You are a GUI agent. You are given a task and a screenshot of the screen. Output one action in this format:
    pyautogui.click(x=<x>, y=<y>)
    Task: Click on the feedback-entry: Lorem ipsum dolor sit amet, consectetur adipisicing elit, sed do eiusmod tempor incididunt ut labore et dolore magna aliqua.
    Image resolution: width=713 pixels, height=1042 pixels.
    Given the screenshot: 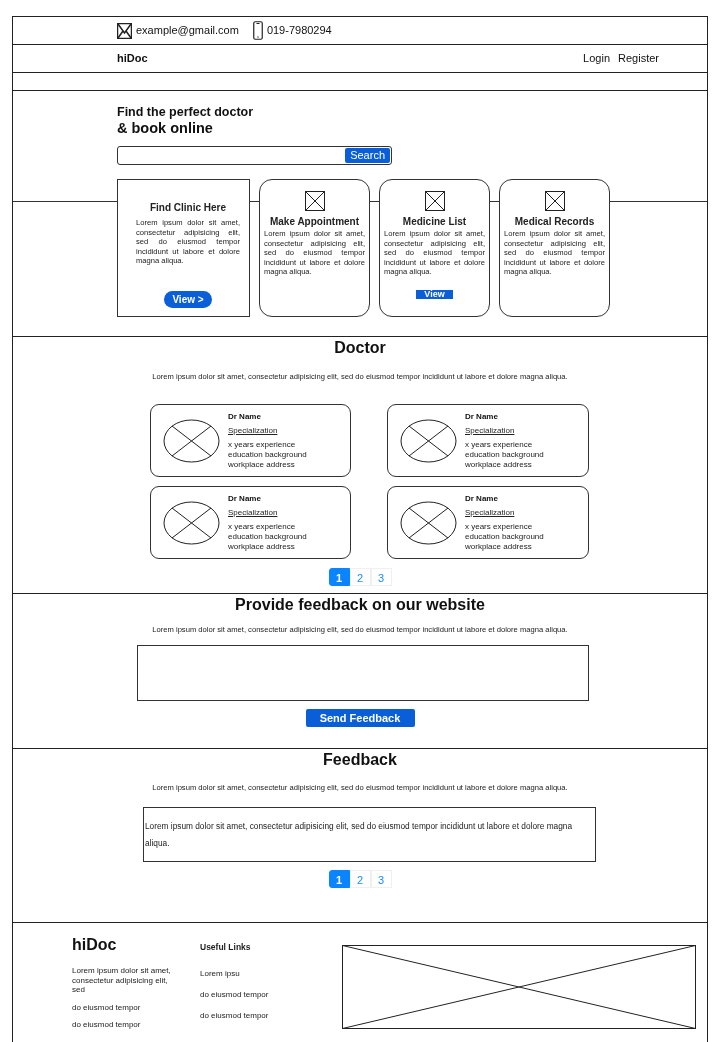 What is the action you would take?
    pyautogui.click(x=369, y=834)
    